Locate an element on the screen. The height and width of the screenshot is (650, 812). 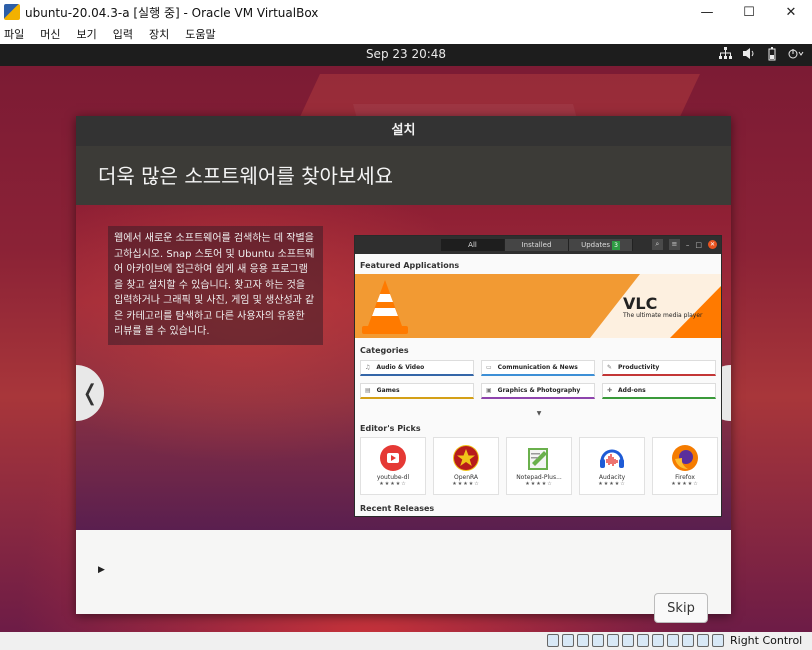
software-headerbar: All Installed Updates 3 ⌕ ≡ – □ ✕ is located at coordinates (538, 245).